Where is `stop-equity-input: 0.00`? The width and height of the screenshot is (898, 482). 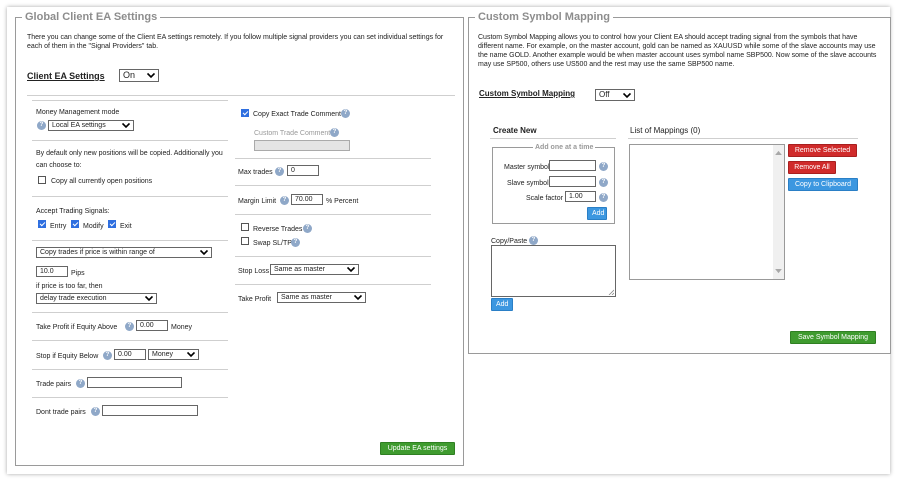 stop-equity-input: 0.00 is located at coordinates (130, 354).